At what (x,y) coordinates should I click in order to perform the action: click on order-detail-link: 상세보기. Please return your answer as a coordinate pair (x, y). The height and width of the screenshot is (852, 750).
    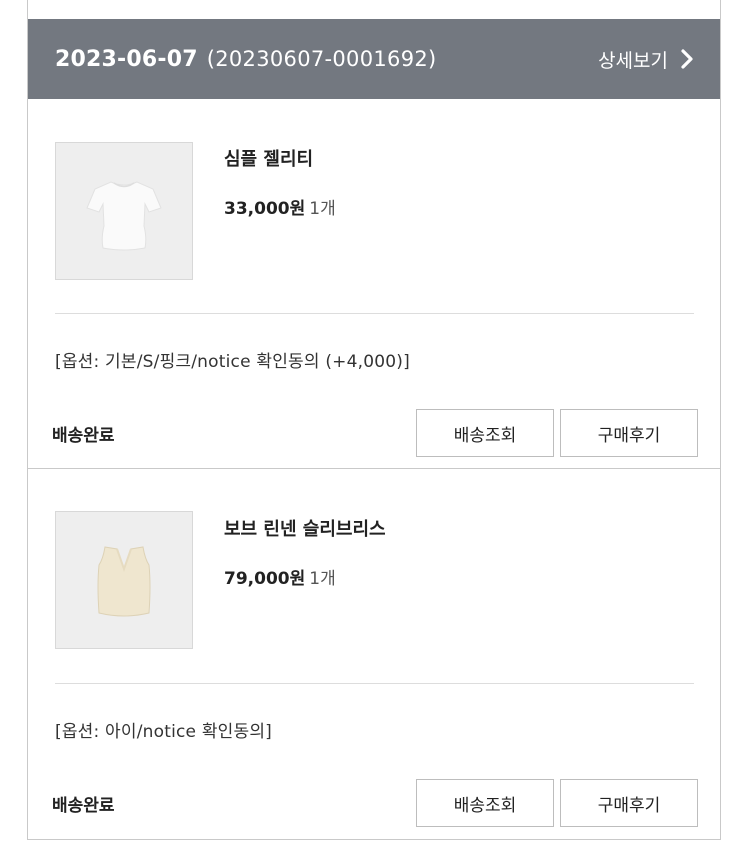
    Looking at the image, I should click on (646, 59).